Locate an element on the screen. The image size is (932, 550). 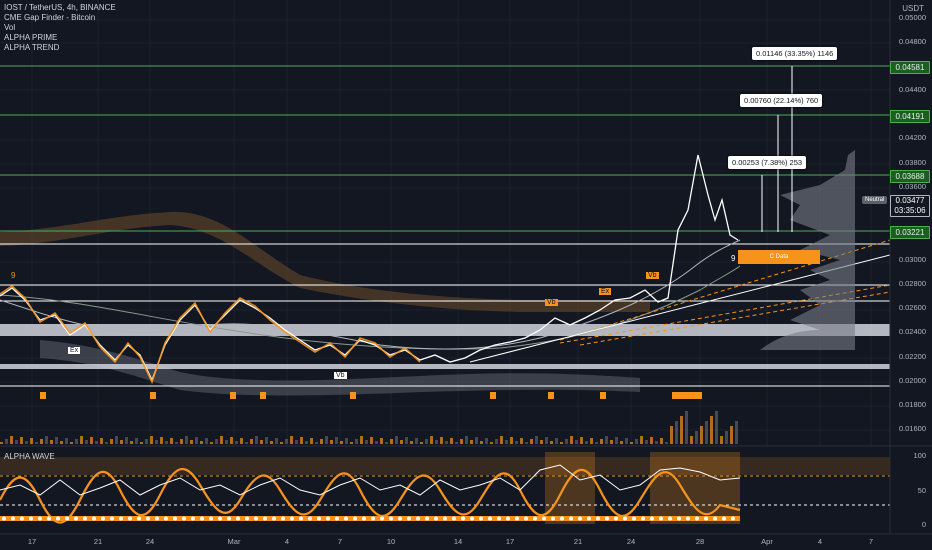
time-label: 10 is located at coordinates (391, 541).